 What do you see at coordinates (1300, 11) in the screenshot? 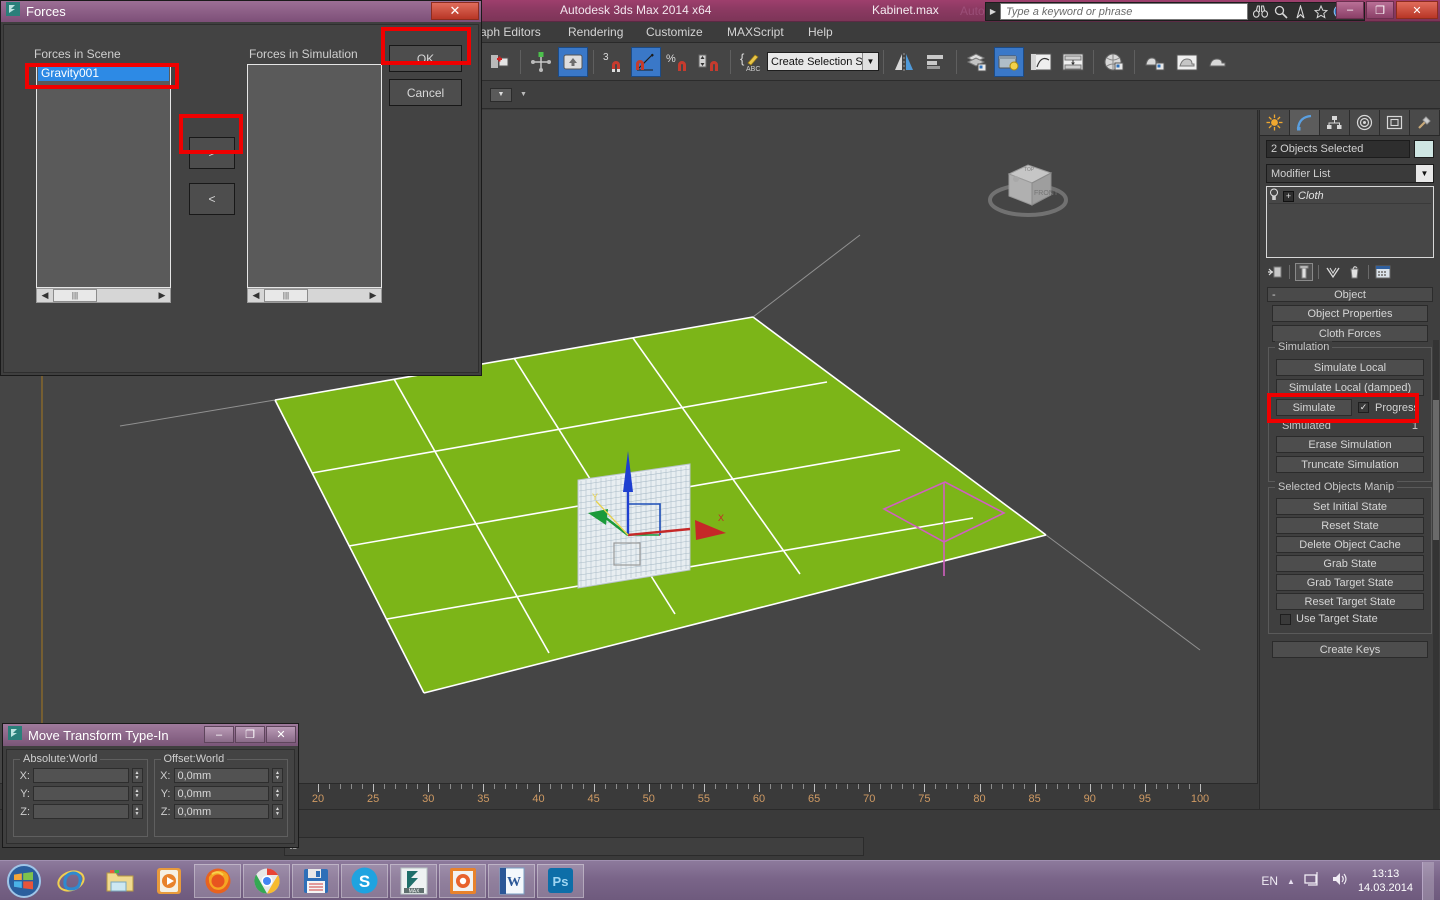
I see `compass-icon` at bounding box center [1300, 11].